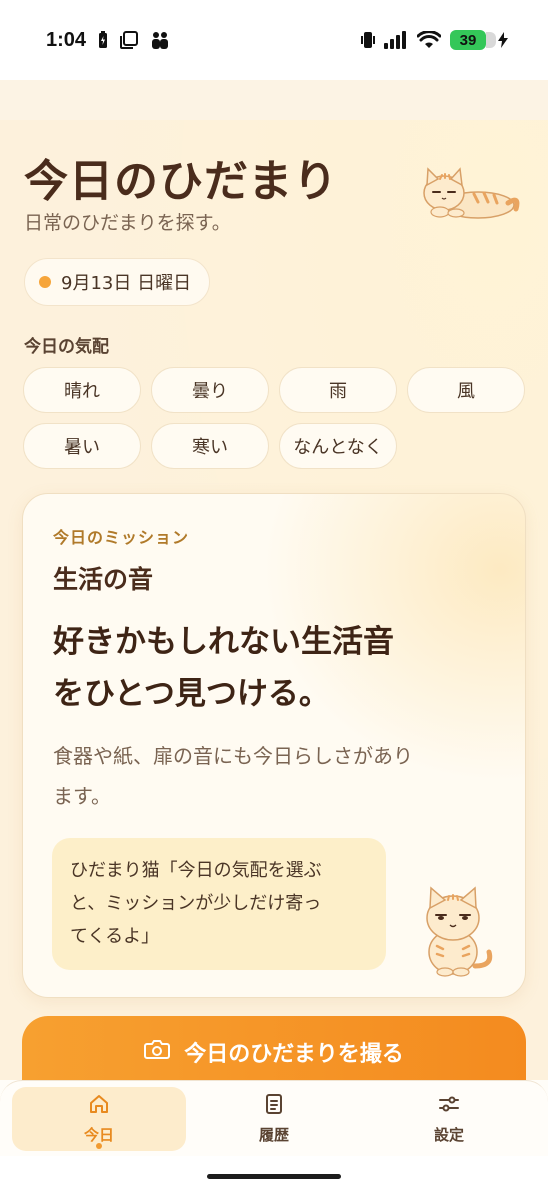 The width and height of the screenshot is (548, 1200). I want to click on battery-indicator: 39, so click(479, 40).